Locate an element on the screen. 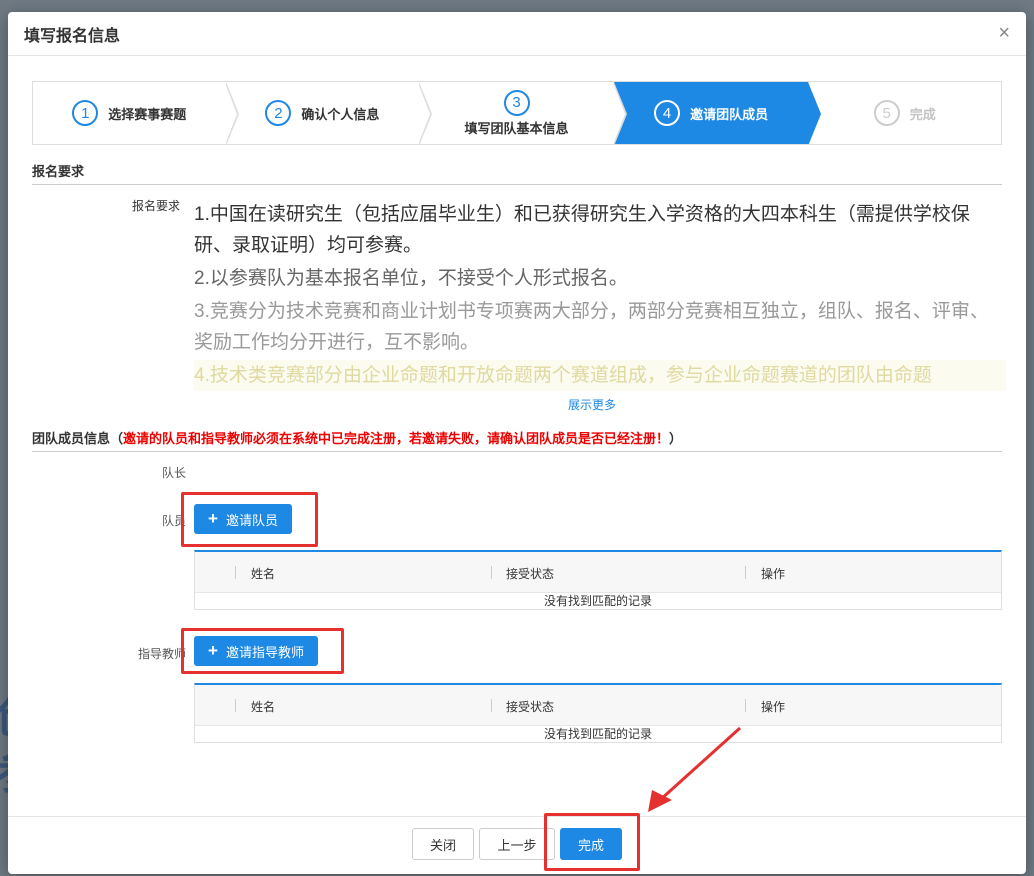  advisors-table: 姓名 接受状态 操作 没有找到匹配的记录 is located at coordinates (598, 713).